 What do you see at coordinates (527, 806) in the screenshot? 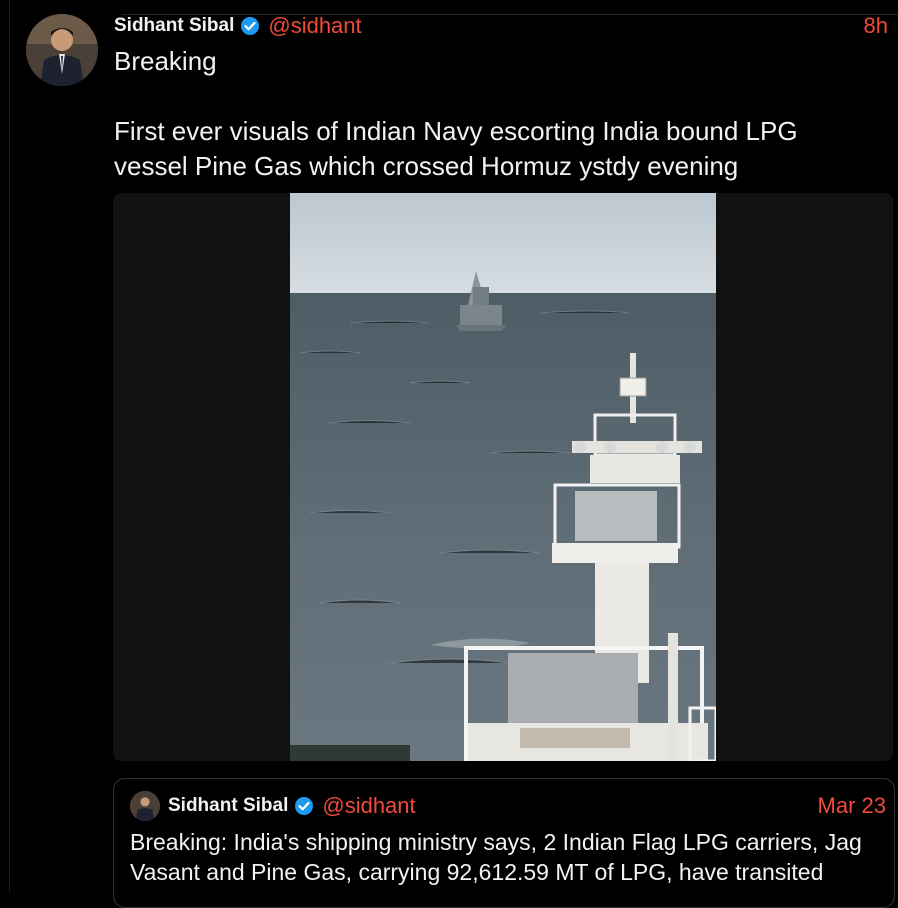
I see `quoted-header: Sidhant Sibal @sidhant Mar 23` at bounding box center [527, 806].